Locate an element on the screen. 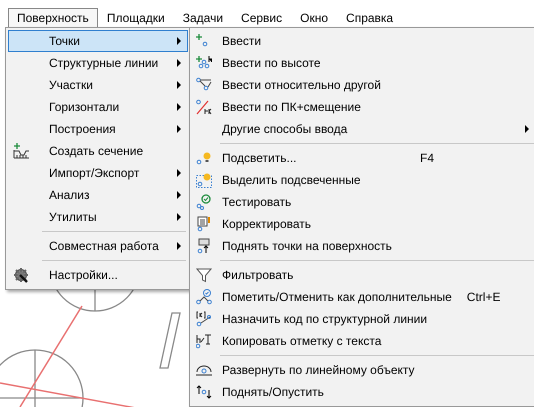 This screenshot has width=534, height=407. menu-item: Фильтровать is located at coordinates (363, 275).